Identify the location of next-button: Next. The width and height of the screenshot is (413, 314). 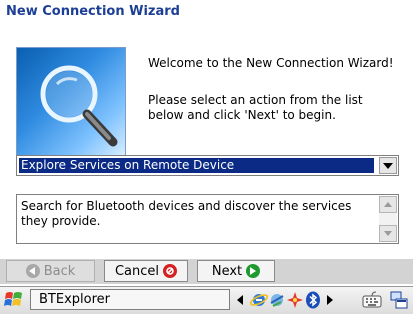
(236, 271).